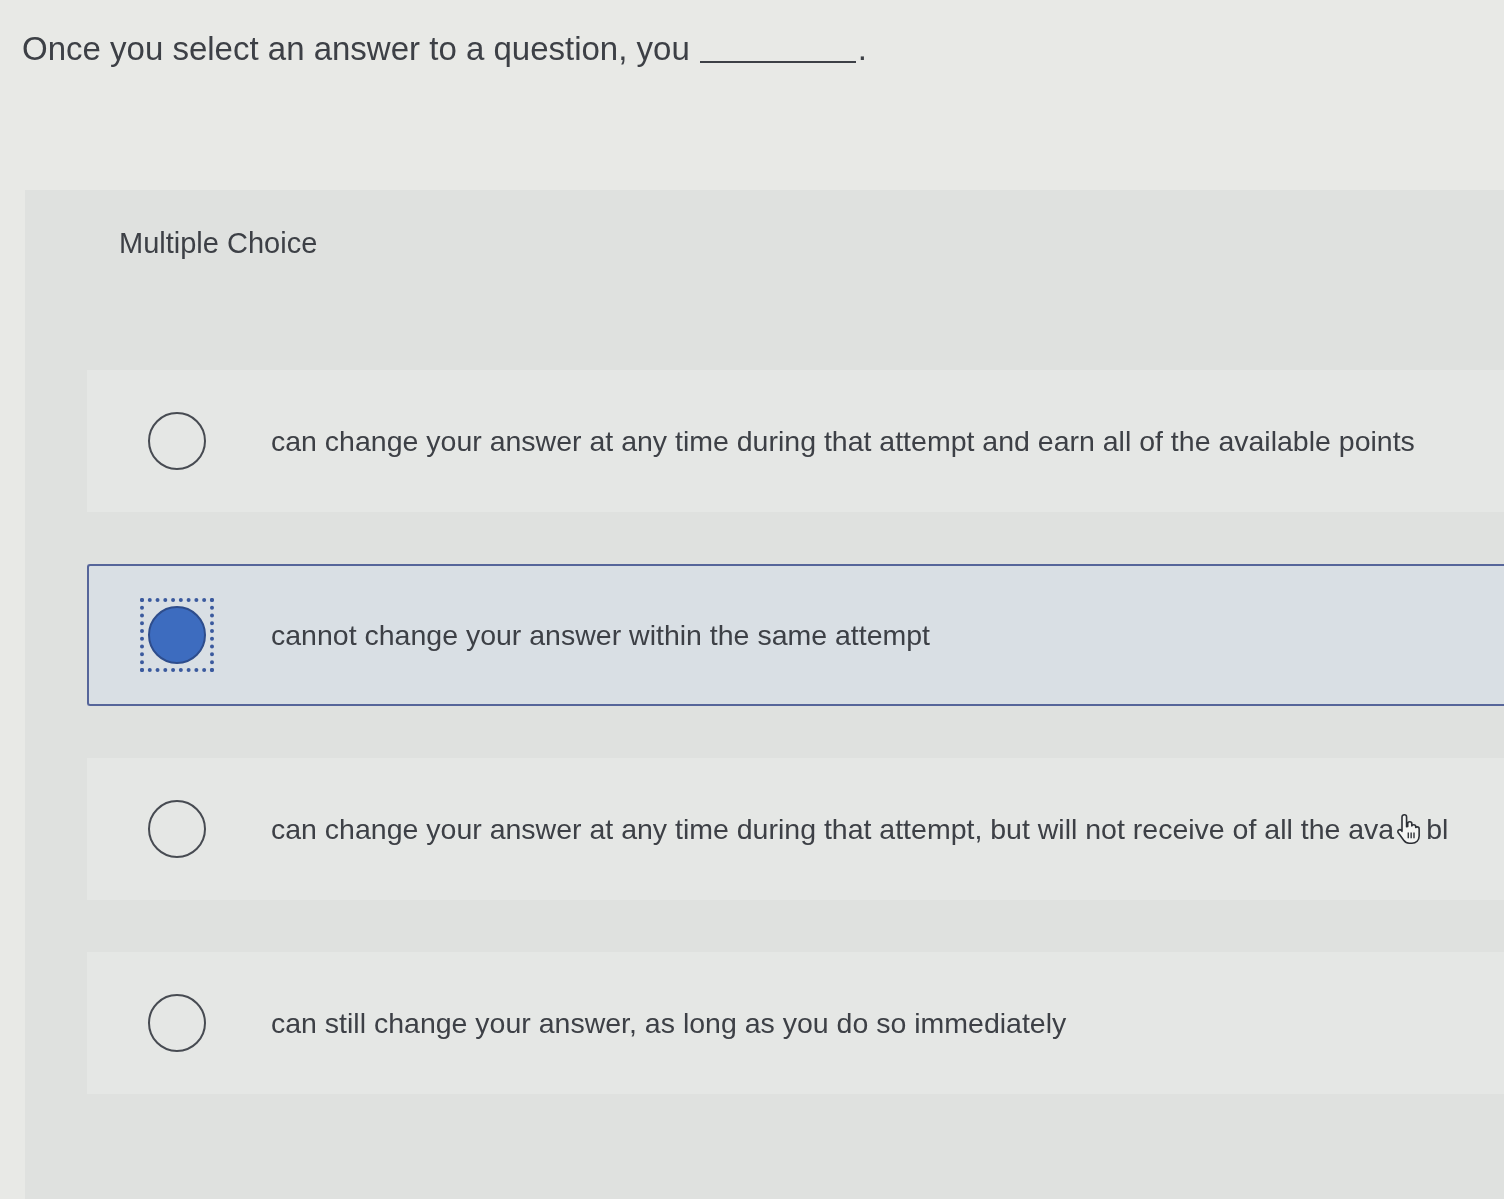 The width and height of the screenshot is (1504, 1199). Describe the element at coordinates (356, 49) in the screenshot. I see `question-text: Once you select an answer to a question, you` at that location.